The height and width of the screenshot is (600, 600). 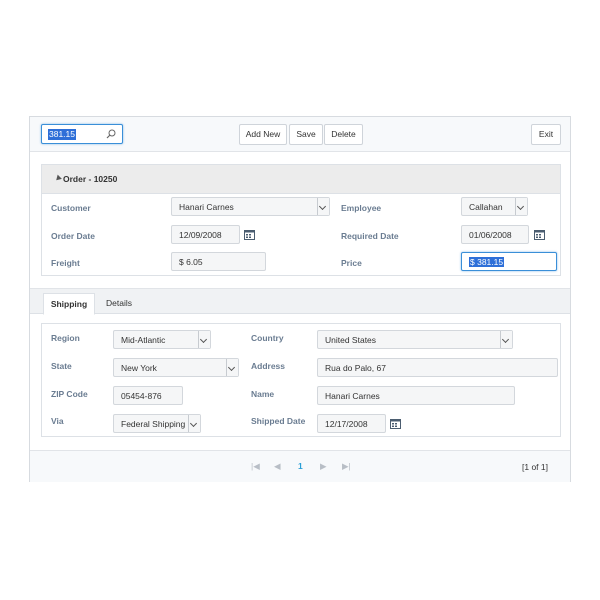 I want to click on order-panel-header: Order - 10250, so click(x=301, y=179).